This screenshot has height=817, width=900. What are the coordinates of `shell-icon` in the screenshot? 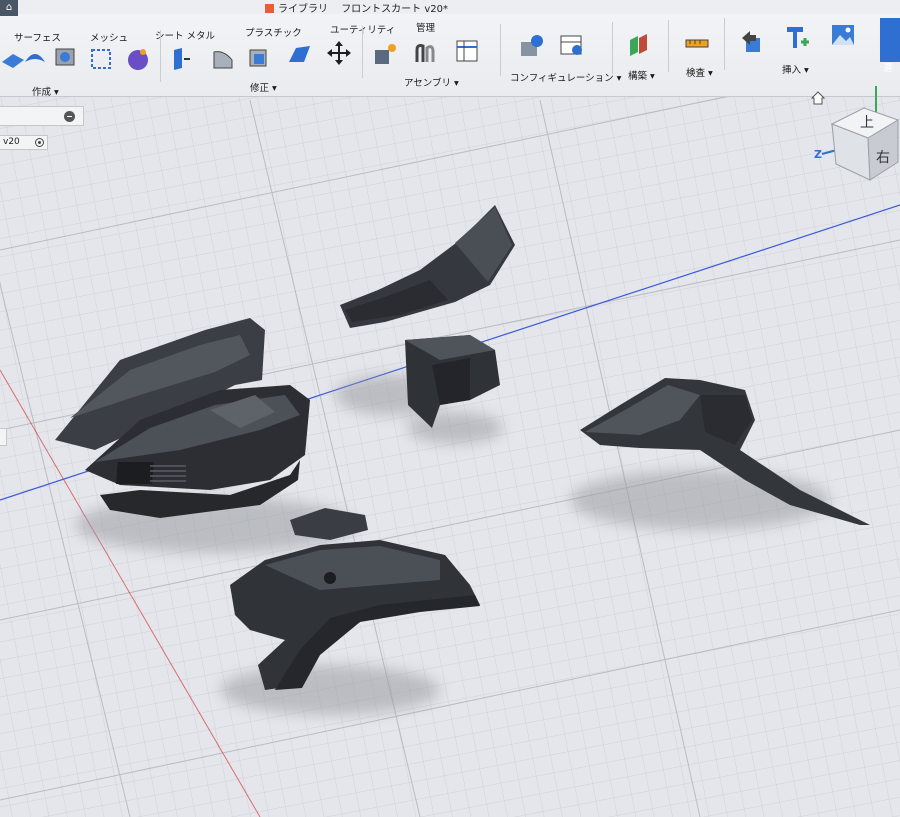 It's located at (259, 57).